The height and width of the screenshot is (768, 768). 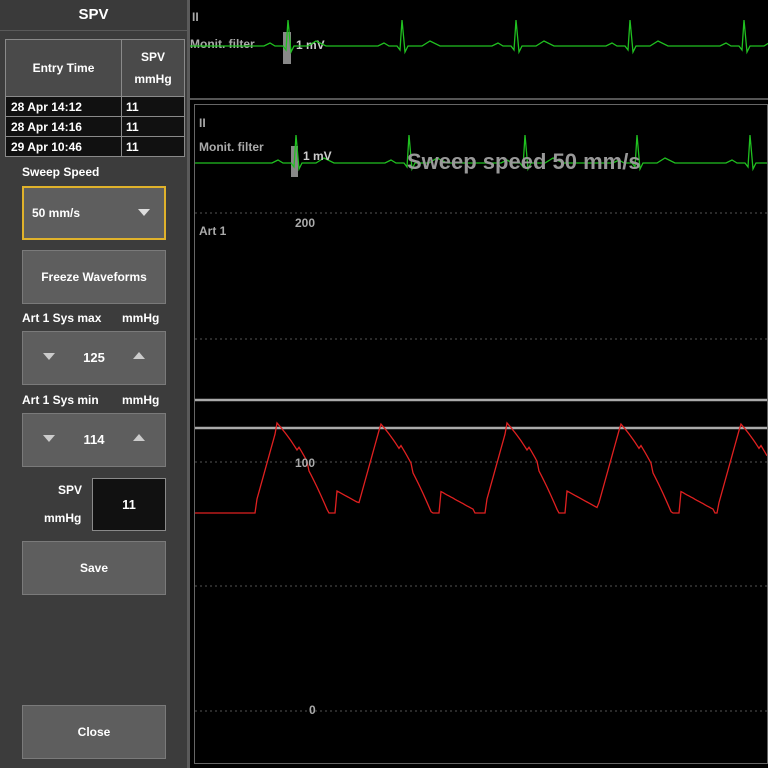 What do you see at coordinates (56, 213) in the screenshot?
I see `sweep-speed-value: 50 mm/s` at bounding box center [56, 213].